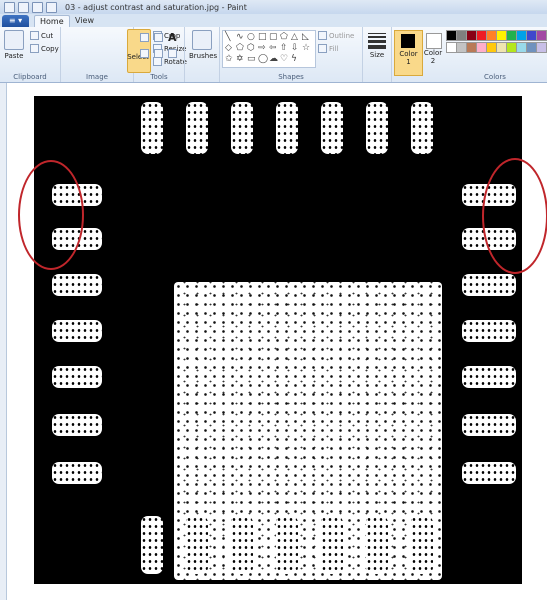  I want to click on tools-group-label: Tools, so click(159, 77).